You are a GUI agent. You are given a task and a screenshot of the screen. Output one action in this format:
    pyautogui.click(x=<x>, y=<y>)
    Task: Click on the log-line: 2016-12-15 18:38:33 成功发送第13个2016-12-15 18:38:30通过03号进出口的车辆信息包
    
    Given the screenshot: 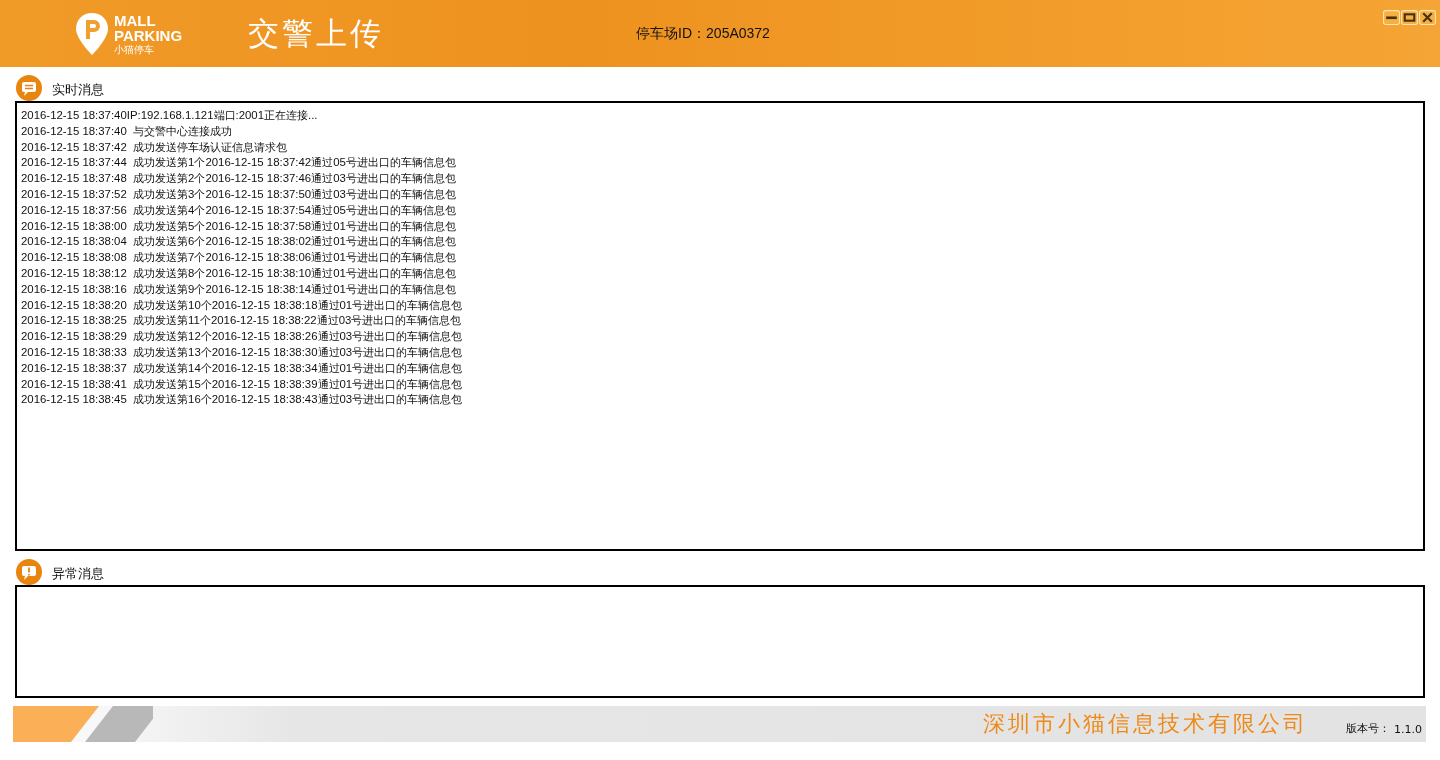 What is the action you would take?
    pyautogui.click(x=242, y=352)
    